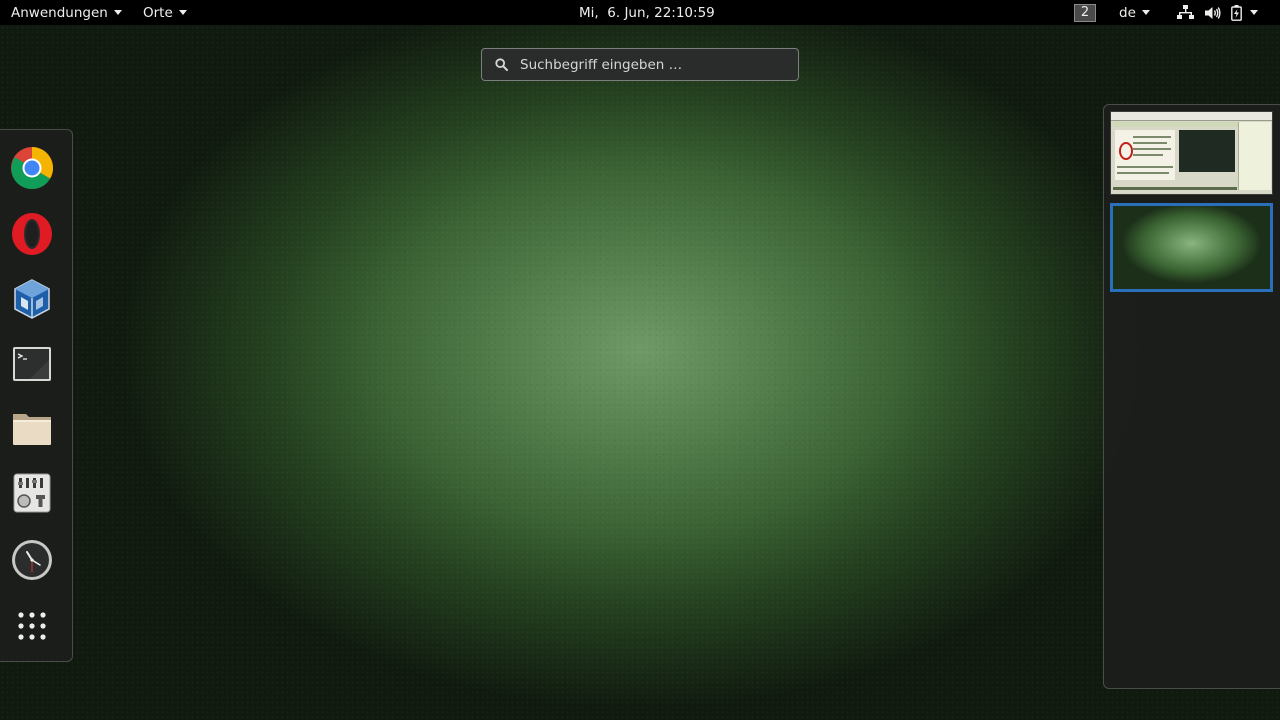 The width and height of the screenshot is (1280, 720). Describe the element at coordinates (501, 64) in the screenshot. I see `search-icon` at that location.